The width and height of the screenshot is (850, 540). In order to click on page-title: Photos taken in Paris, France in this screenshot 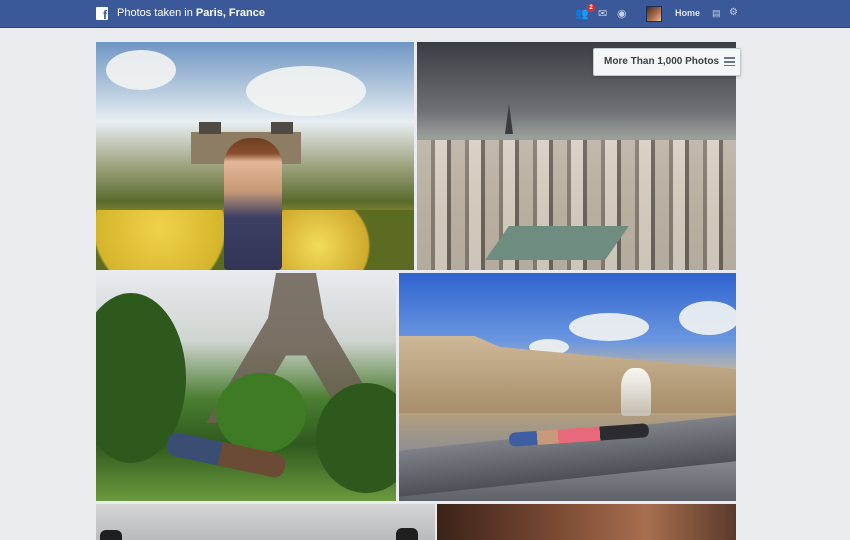, I will do `click(191, 13)`.